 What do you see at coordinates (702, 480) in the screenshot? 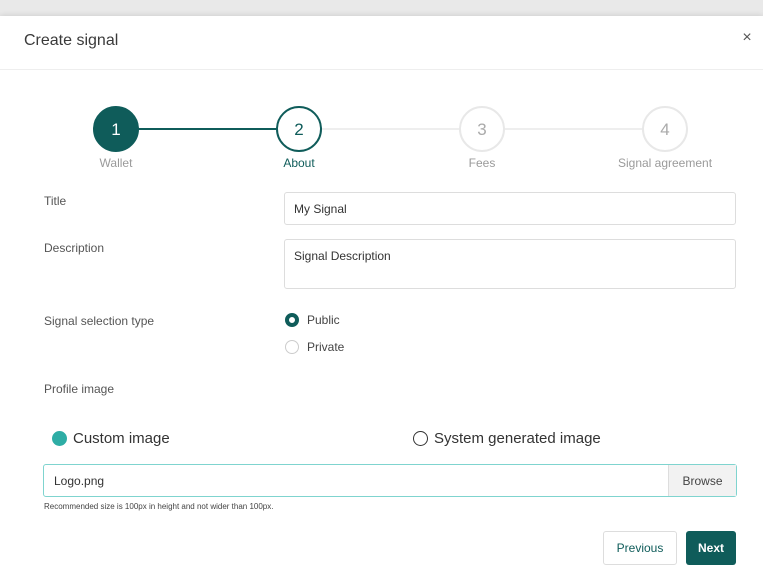
I see `browse-button: Browse` at bounding box center [702, 480].